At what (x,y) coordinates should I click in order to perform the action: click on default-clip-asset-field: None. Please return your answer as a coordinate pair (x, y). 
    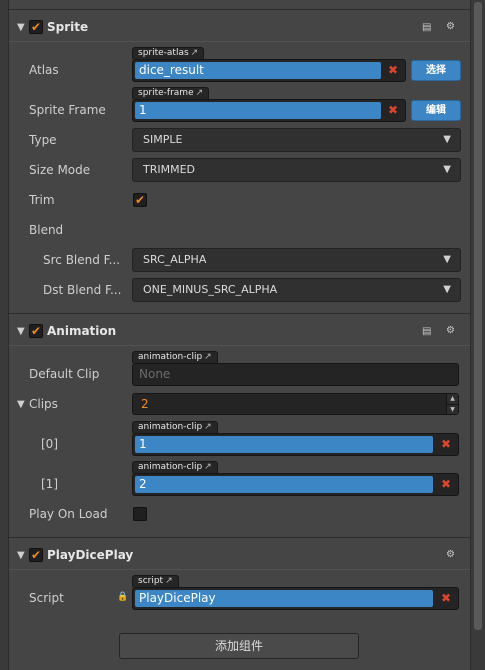
    Looking at the image, I should click on (295, 374).